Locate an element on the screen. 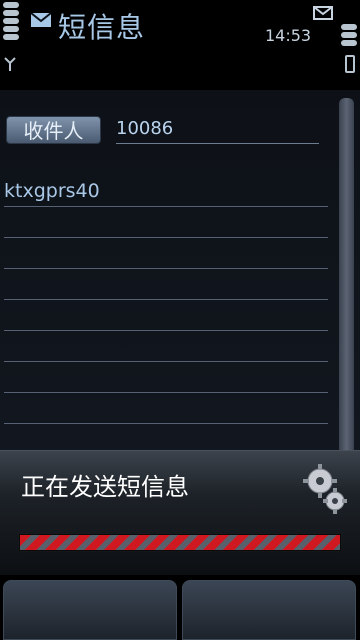  left-softkey is located at coordinates (90, 610).